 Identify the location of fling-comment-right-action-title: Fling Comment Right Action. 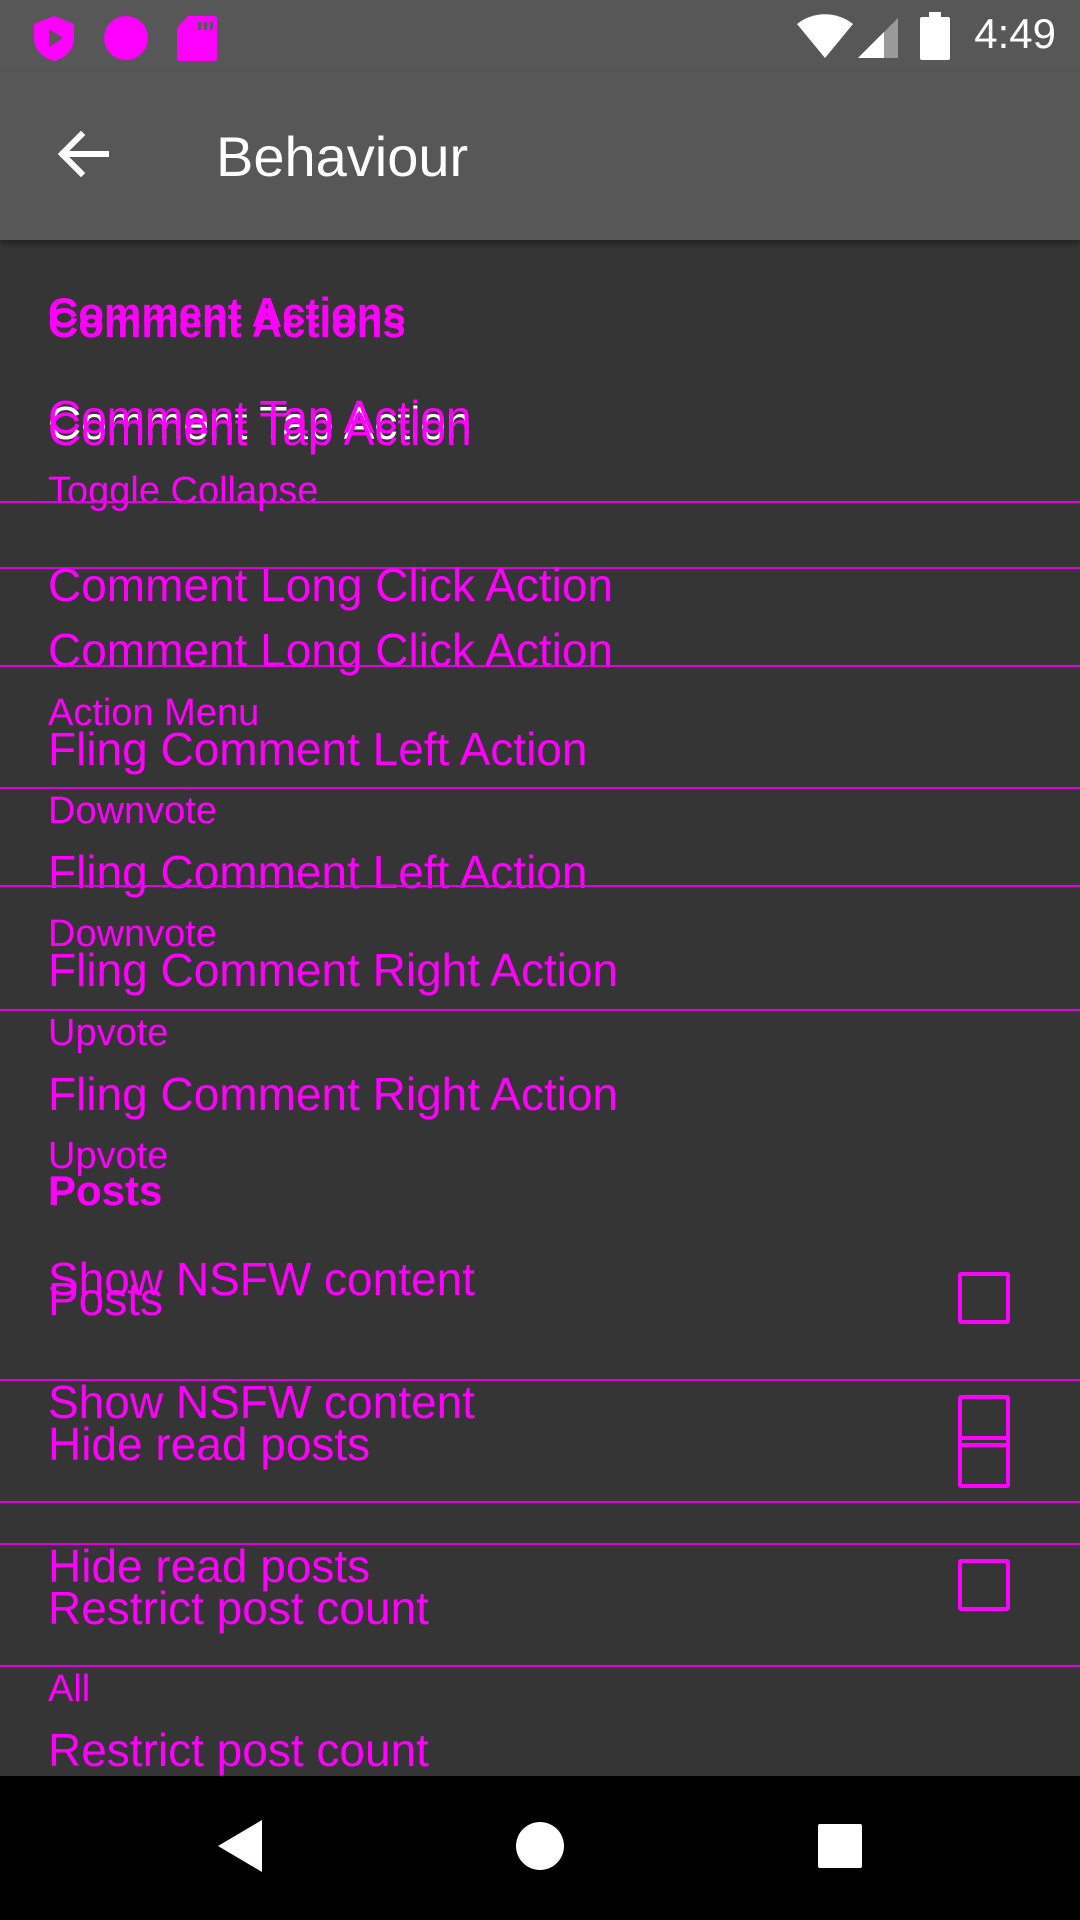
(333, 970).